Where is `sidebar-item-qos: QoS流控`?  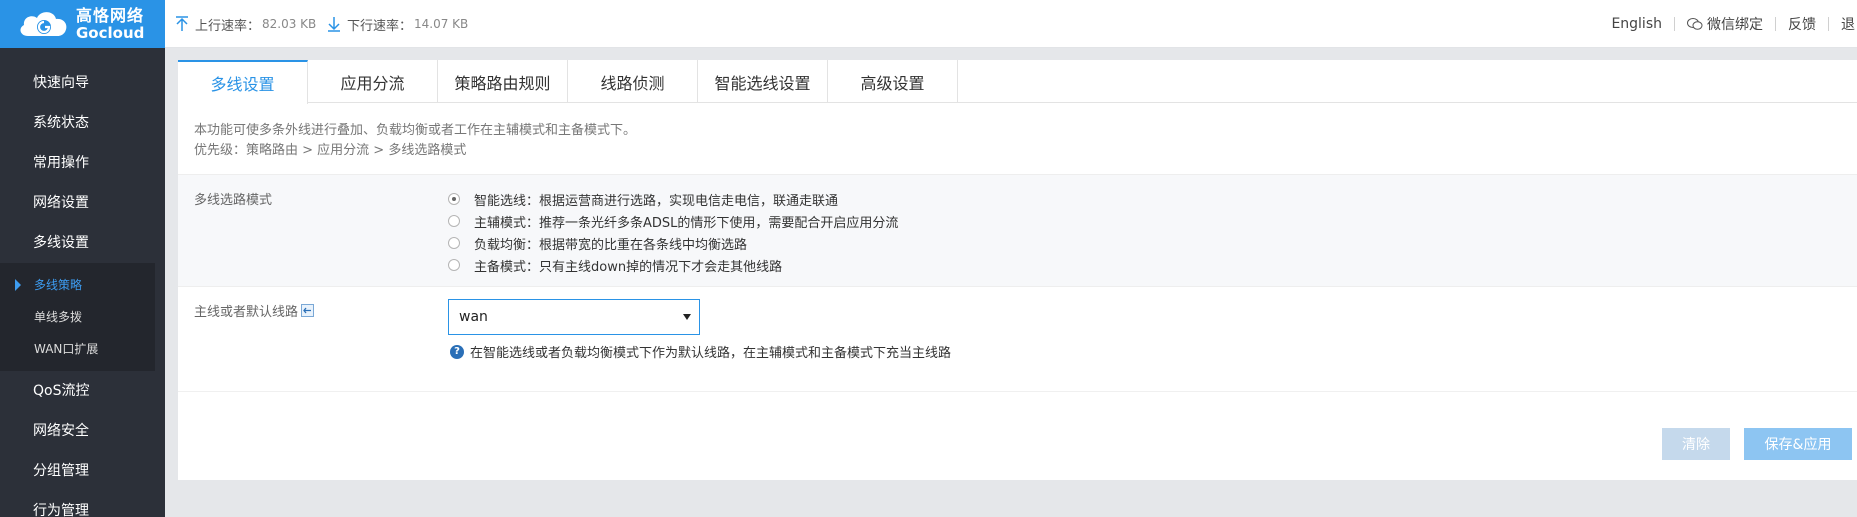 sidebar-item-qos: QoS流控 is located at coordinates (82, 391).